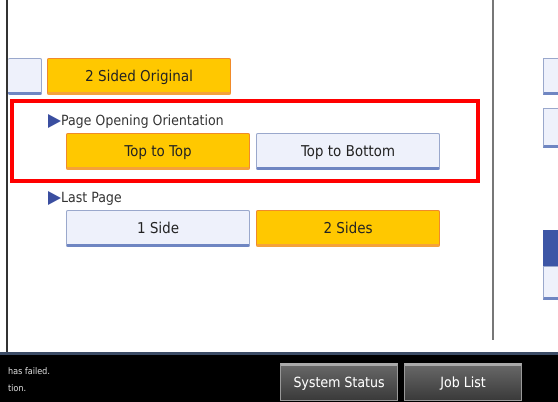 The width and height of the screenshot is (558, 402). Describe the element at coordinates (348, 228) in the screenshot. I see `option-button: 2 Sides` at that location.